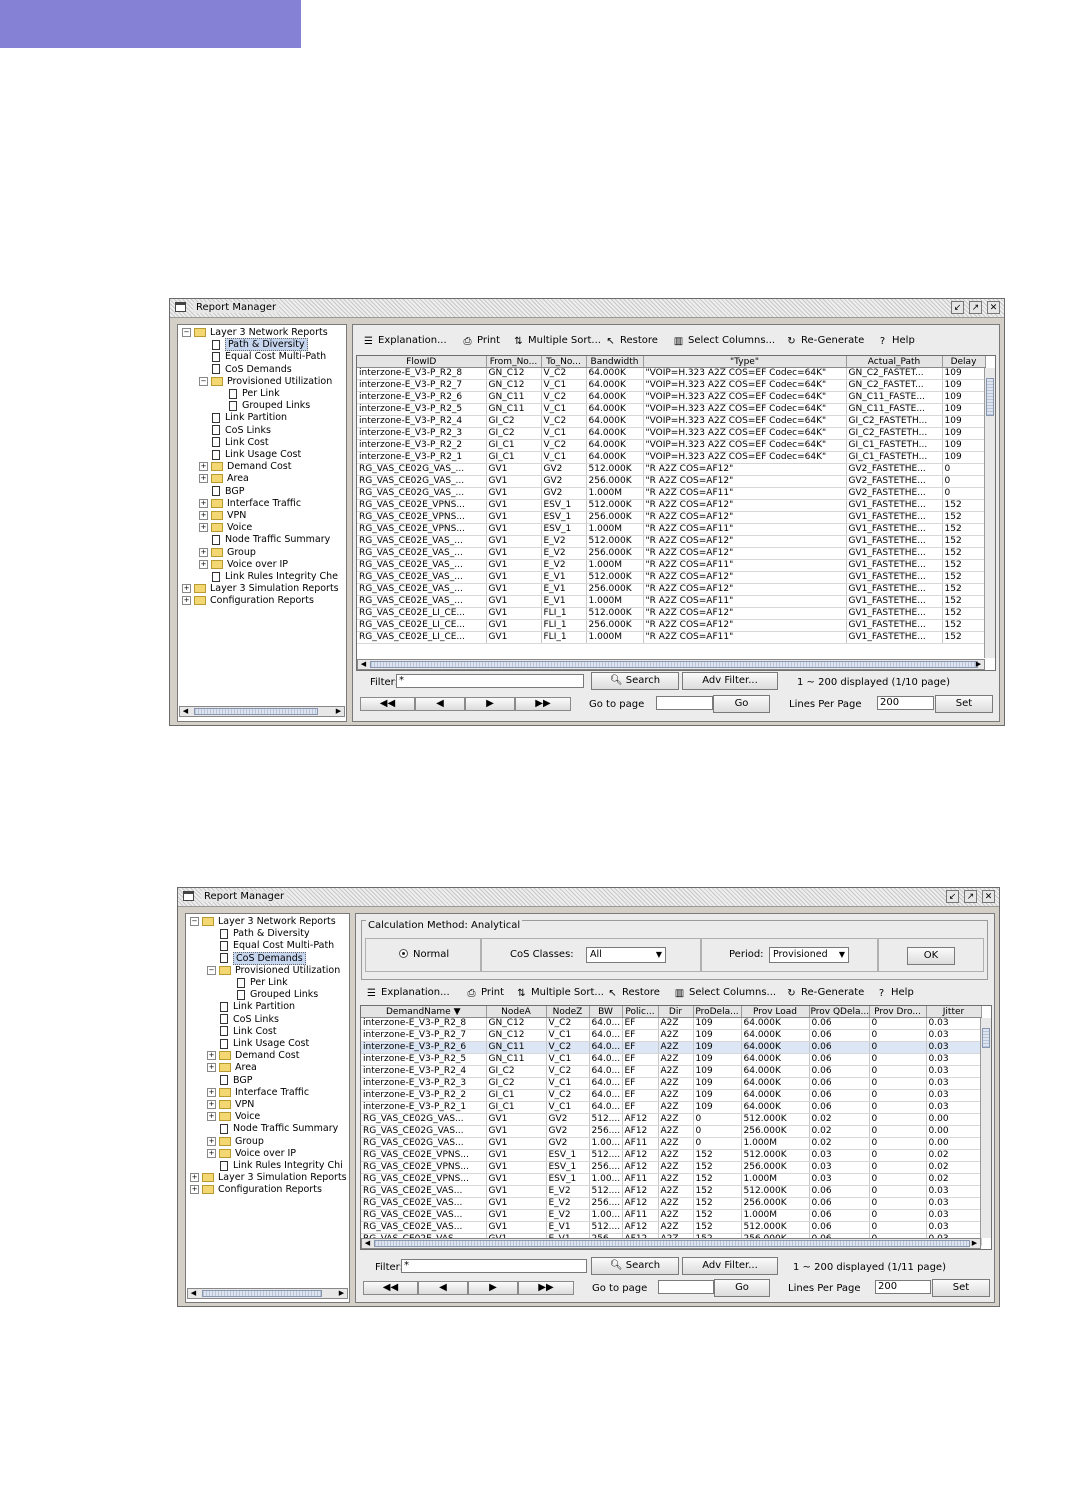  Describe the element at coordinates (568, 1012) in the screenshot. I see `column-header-nodez: NodeZ` at that location.